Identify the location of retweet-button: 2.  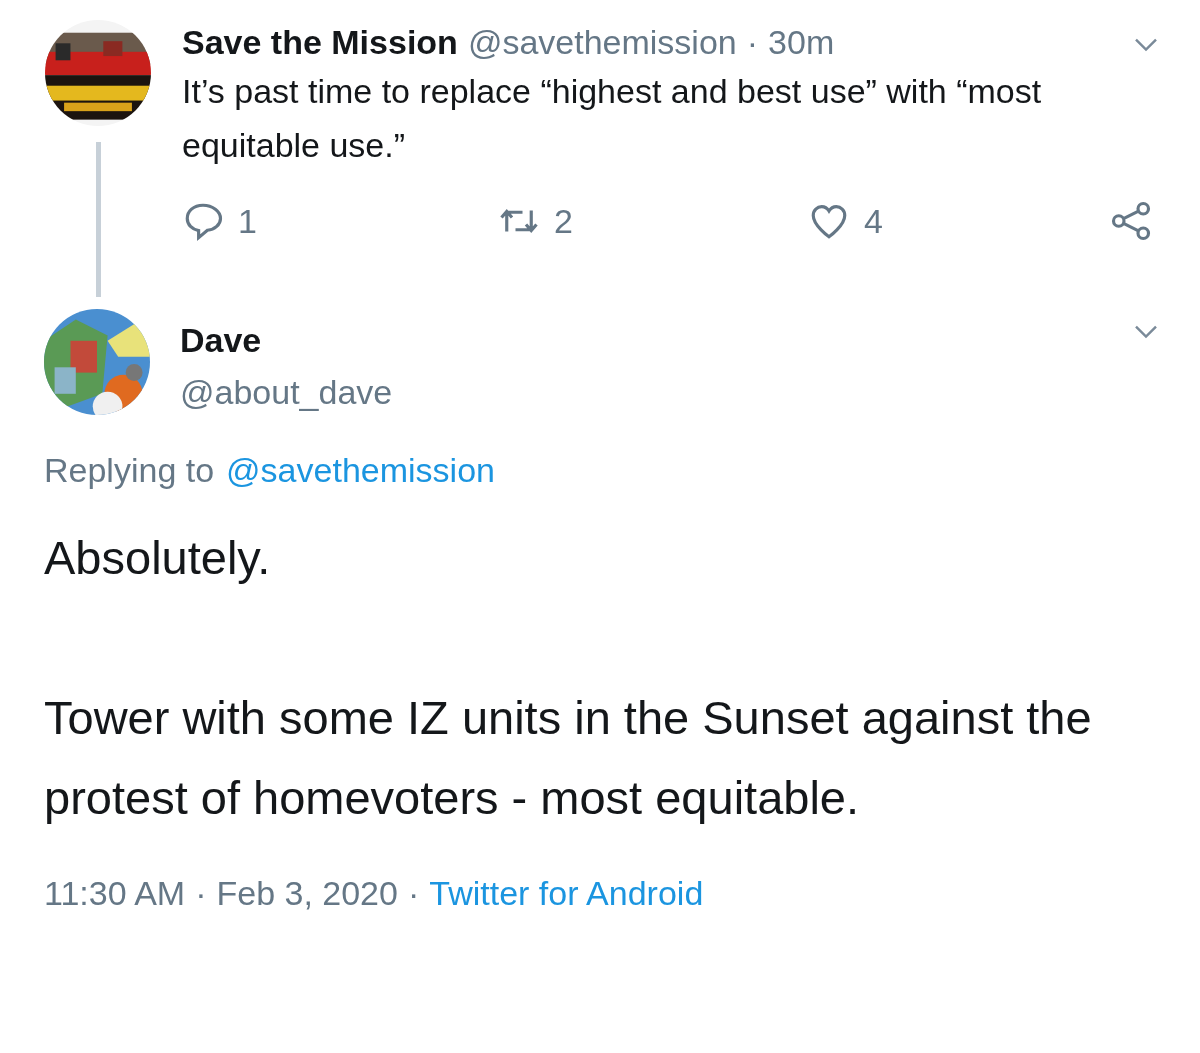
(653, 221).